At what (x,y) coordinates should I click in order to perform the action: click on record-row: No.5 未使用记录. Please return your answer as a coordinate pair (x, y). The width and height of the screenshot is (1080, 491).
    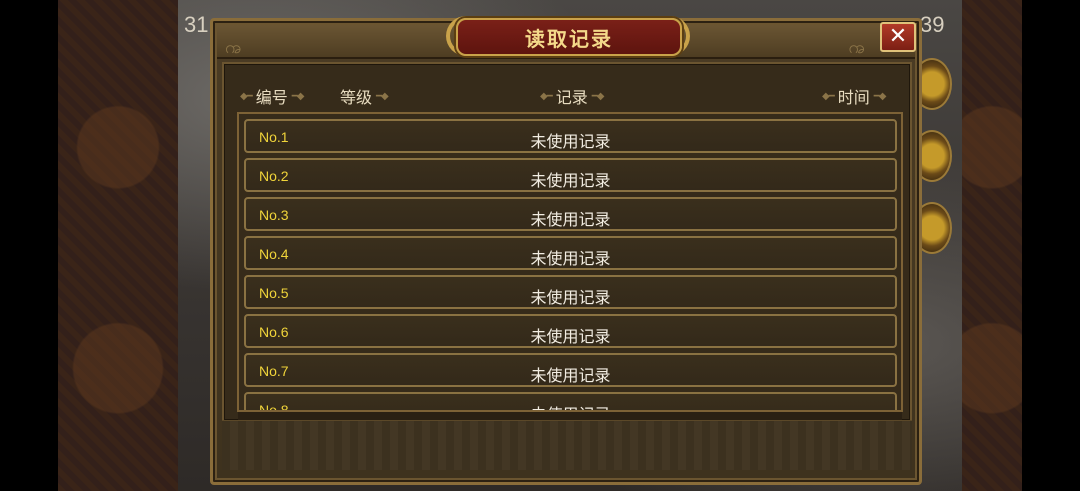
    Looking at the image, I should click on (570, 292).